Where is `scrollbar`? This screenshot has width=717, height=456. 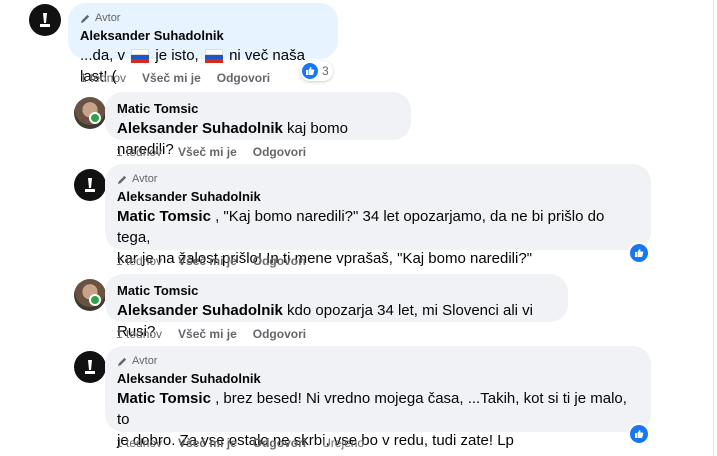 scrollbar is located at coordinates (714, 228).